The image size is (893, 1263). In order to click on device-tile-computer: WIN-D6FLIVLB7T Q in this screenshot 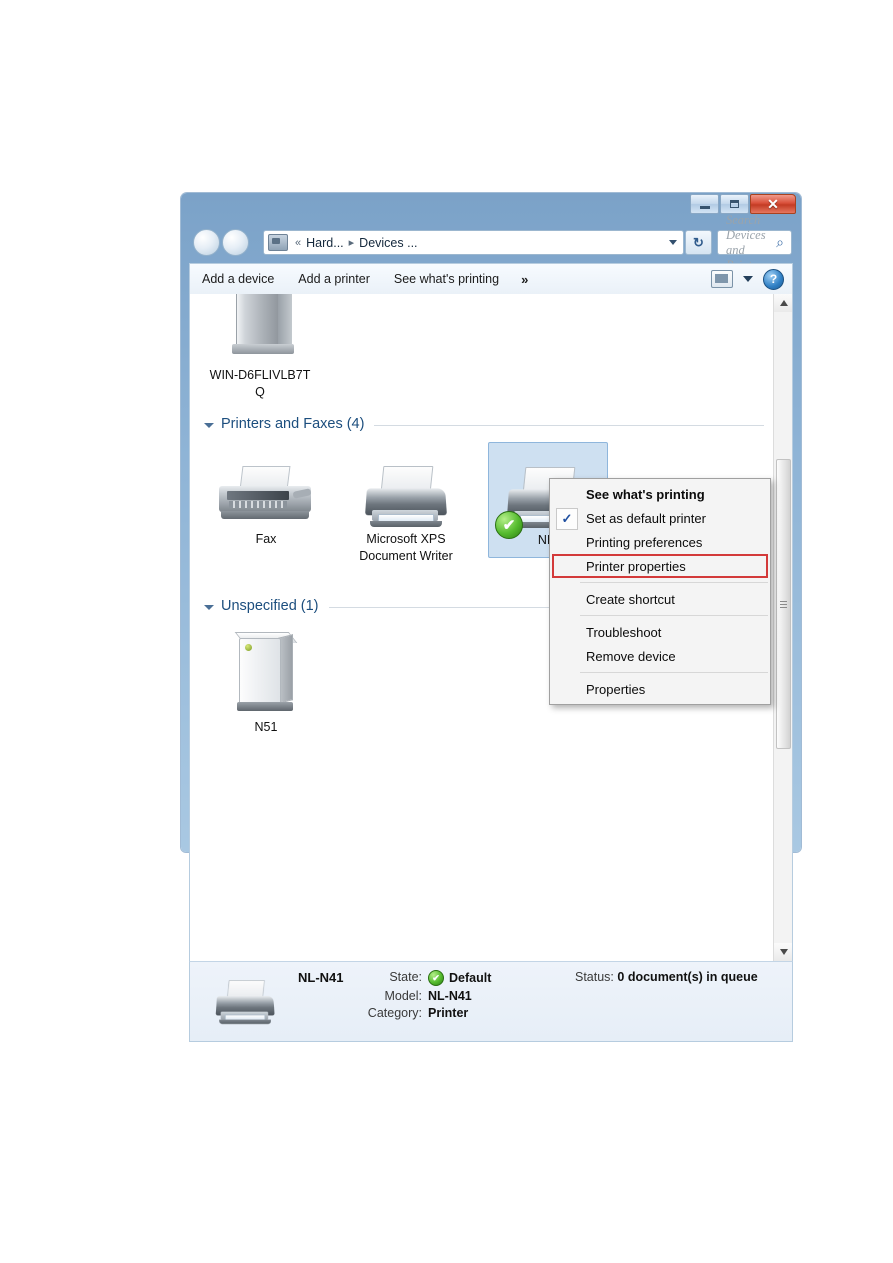, I will do `click(260, 347)`.